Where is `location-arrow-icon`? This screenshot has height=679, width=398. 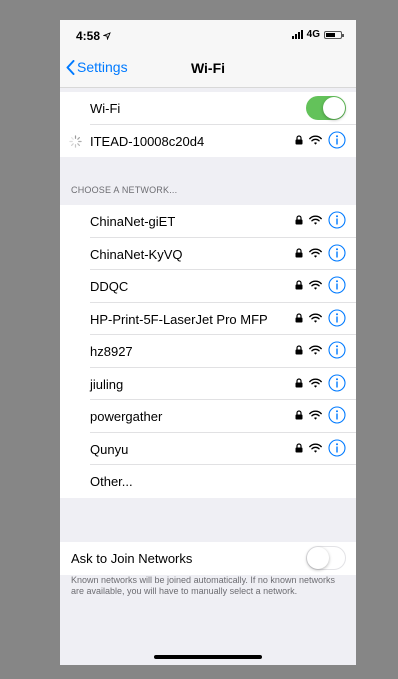 location-arrow-icon is located at coordinates (107, 36).